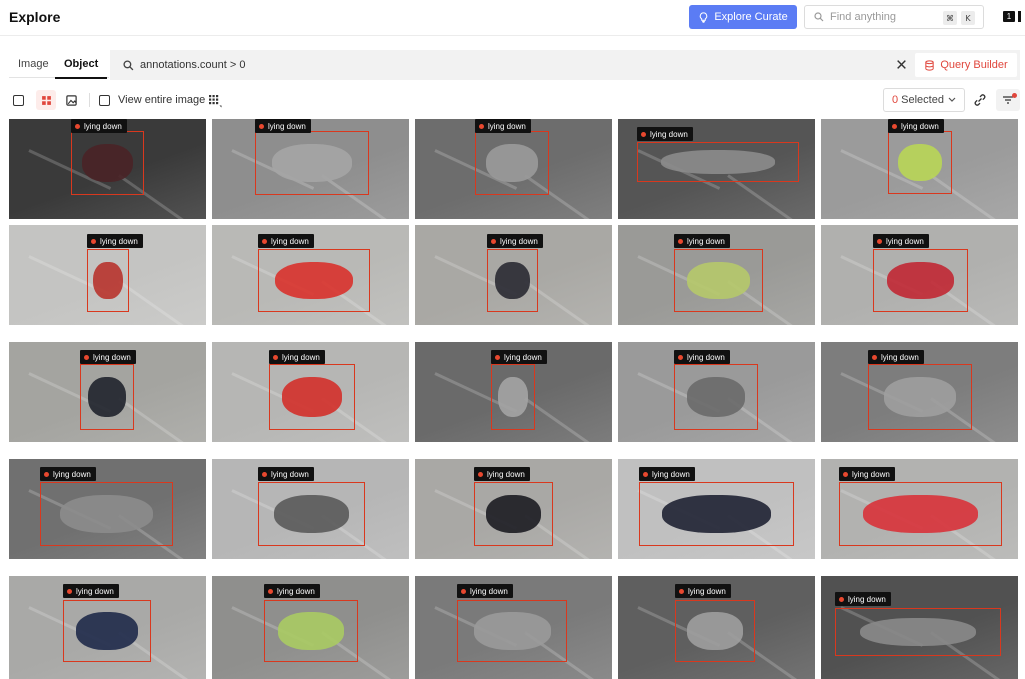  What do you see at coordinates (35, 17) in the screenshot?
I see `page-title: Explore` at bounding box center [35, 17].